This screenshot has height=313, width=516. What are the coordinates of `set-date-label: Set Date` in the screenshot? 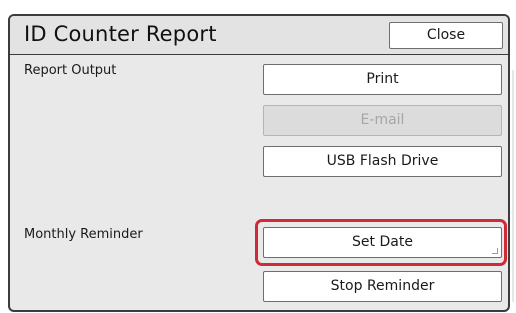 It's located at (382, 242).